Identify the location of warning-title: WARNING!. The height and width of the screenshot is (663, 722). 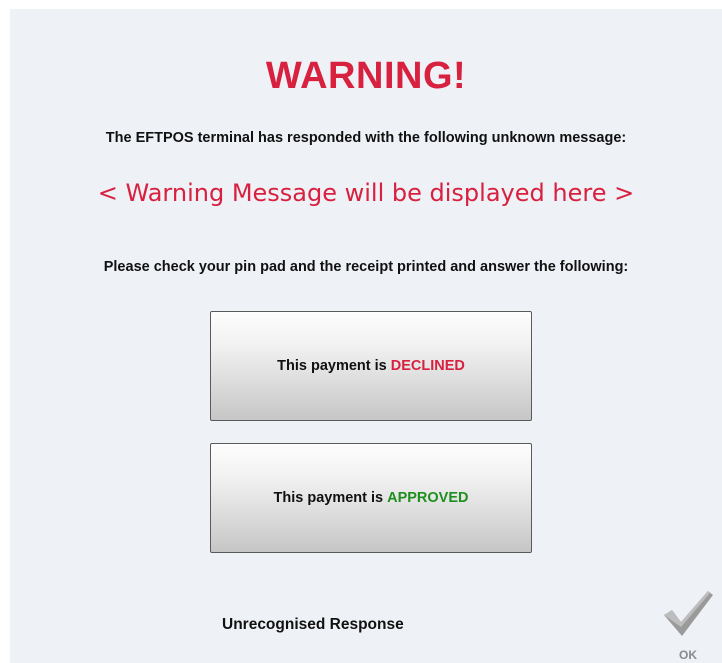
(366, 76).